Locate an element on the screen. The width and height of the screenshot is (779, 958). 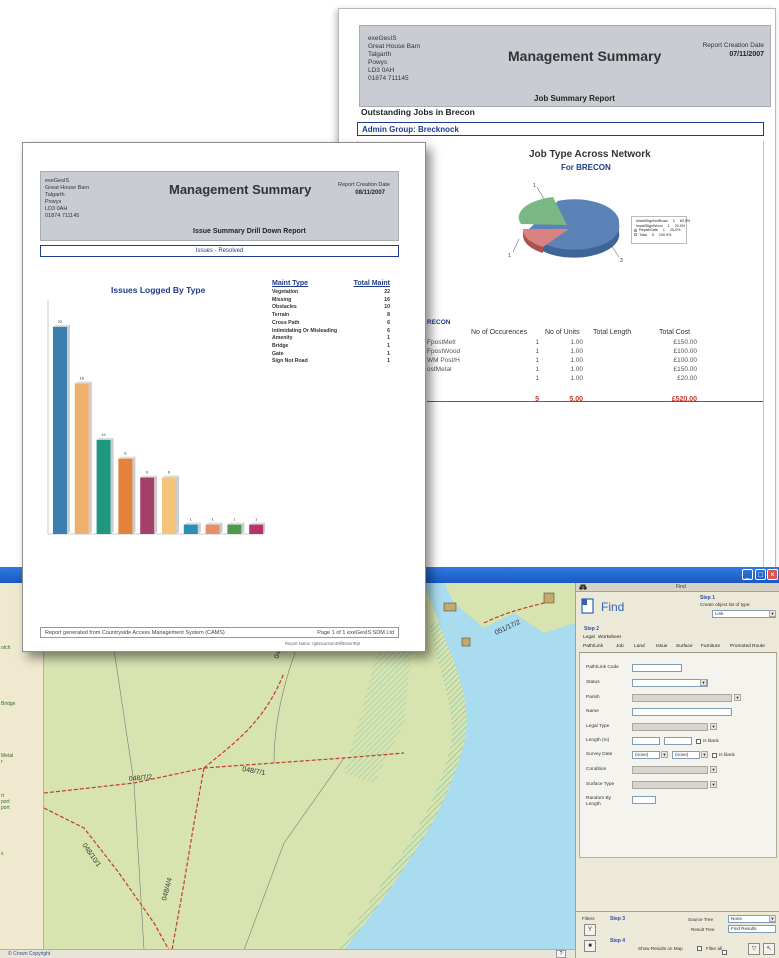
maint-type-name: Vegetation is located at coordinates (285, 292).